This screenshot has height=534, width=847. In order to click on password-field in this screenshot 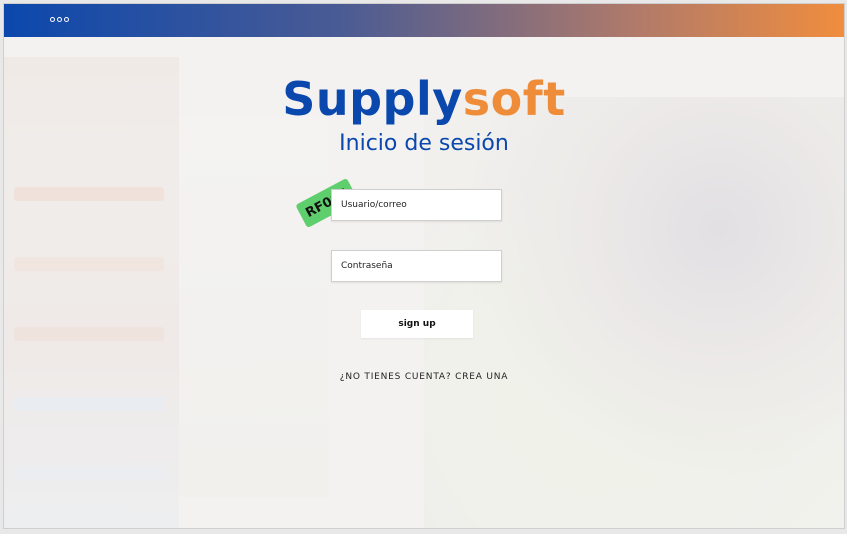, I will do `click(416, 266)`.